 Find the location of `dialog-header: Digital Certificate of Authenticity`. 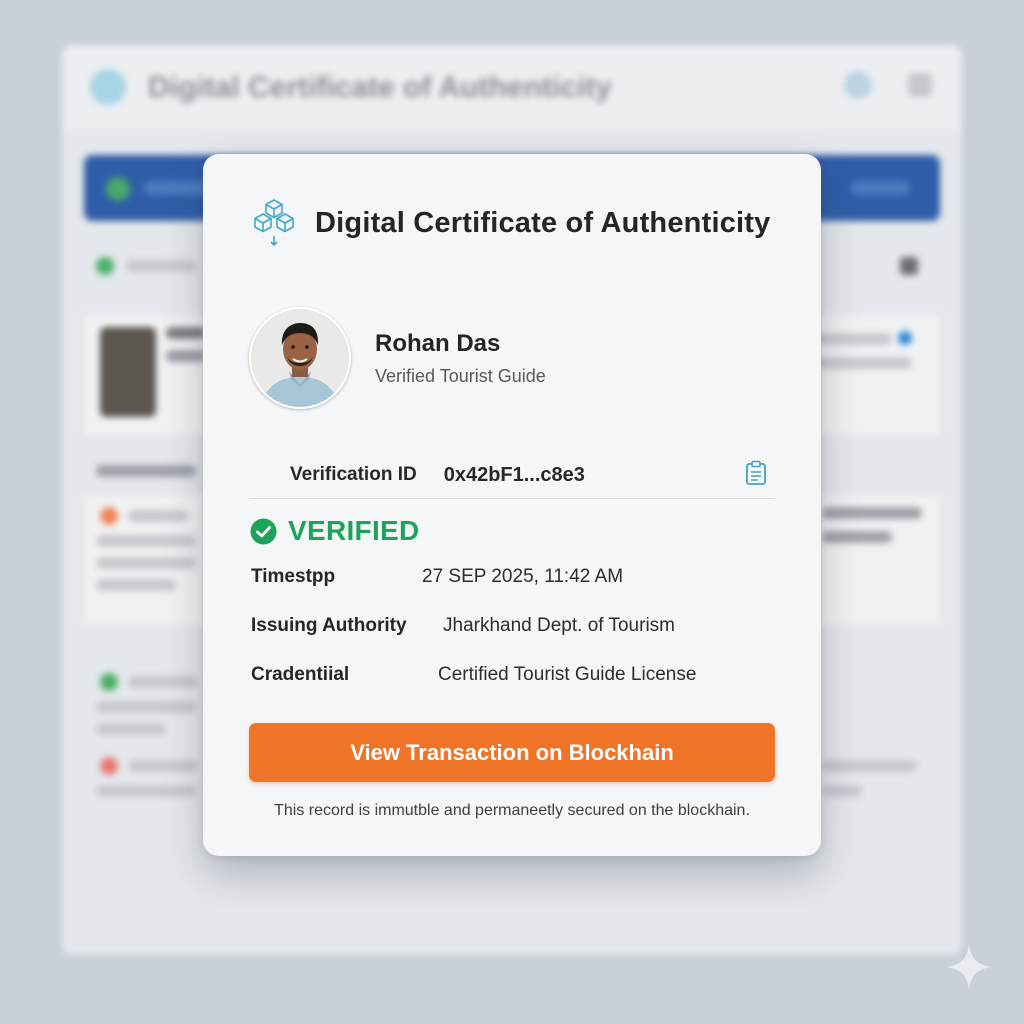

dialog-header: Digital Certificate of Authenticity is located at coordinates (510, 223).